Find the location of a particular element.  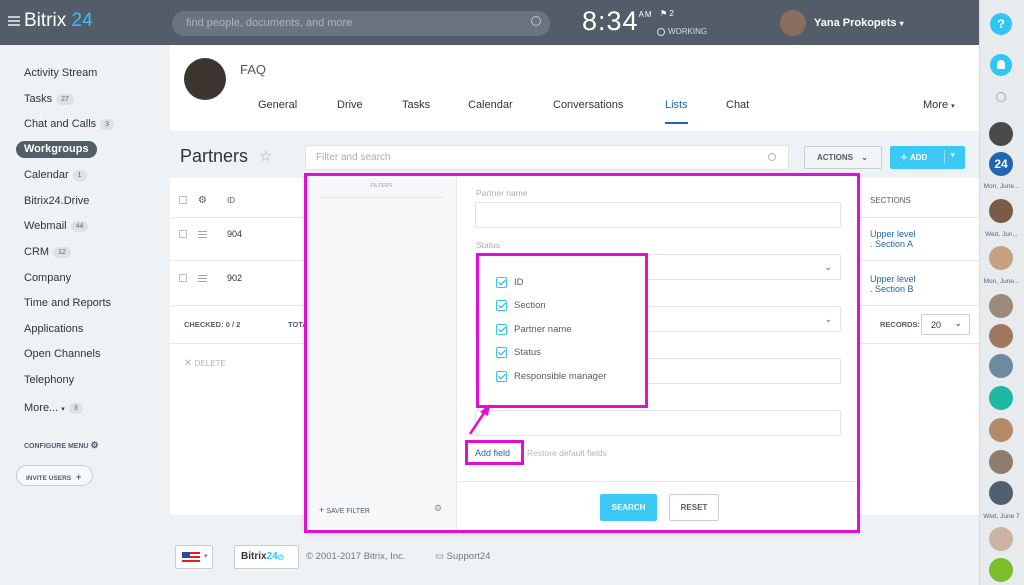

sidebar-item-calendar: Calendar 1 is located at coordinates (55, 175).